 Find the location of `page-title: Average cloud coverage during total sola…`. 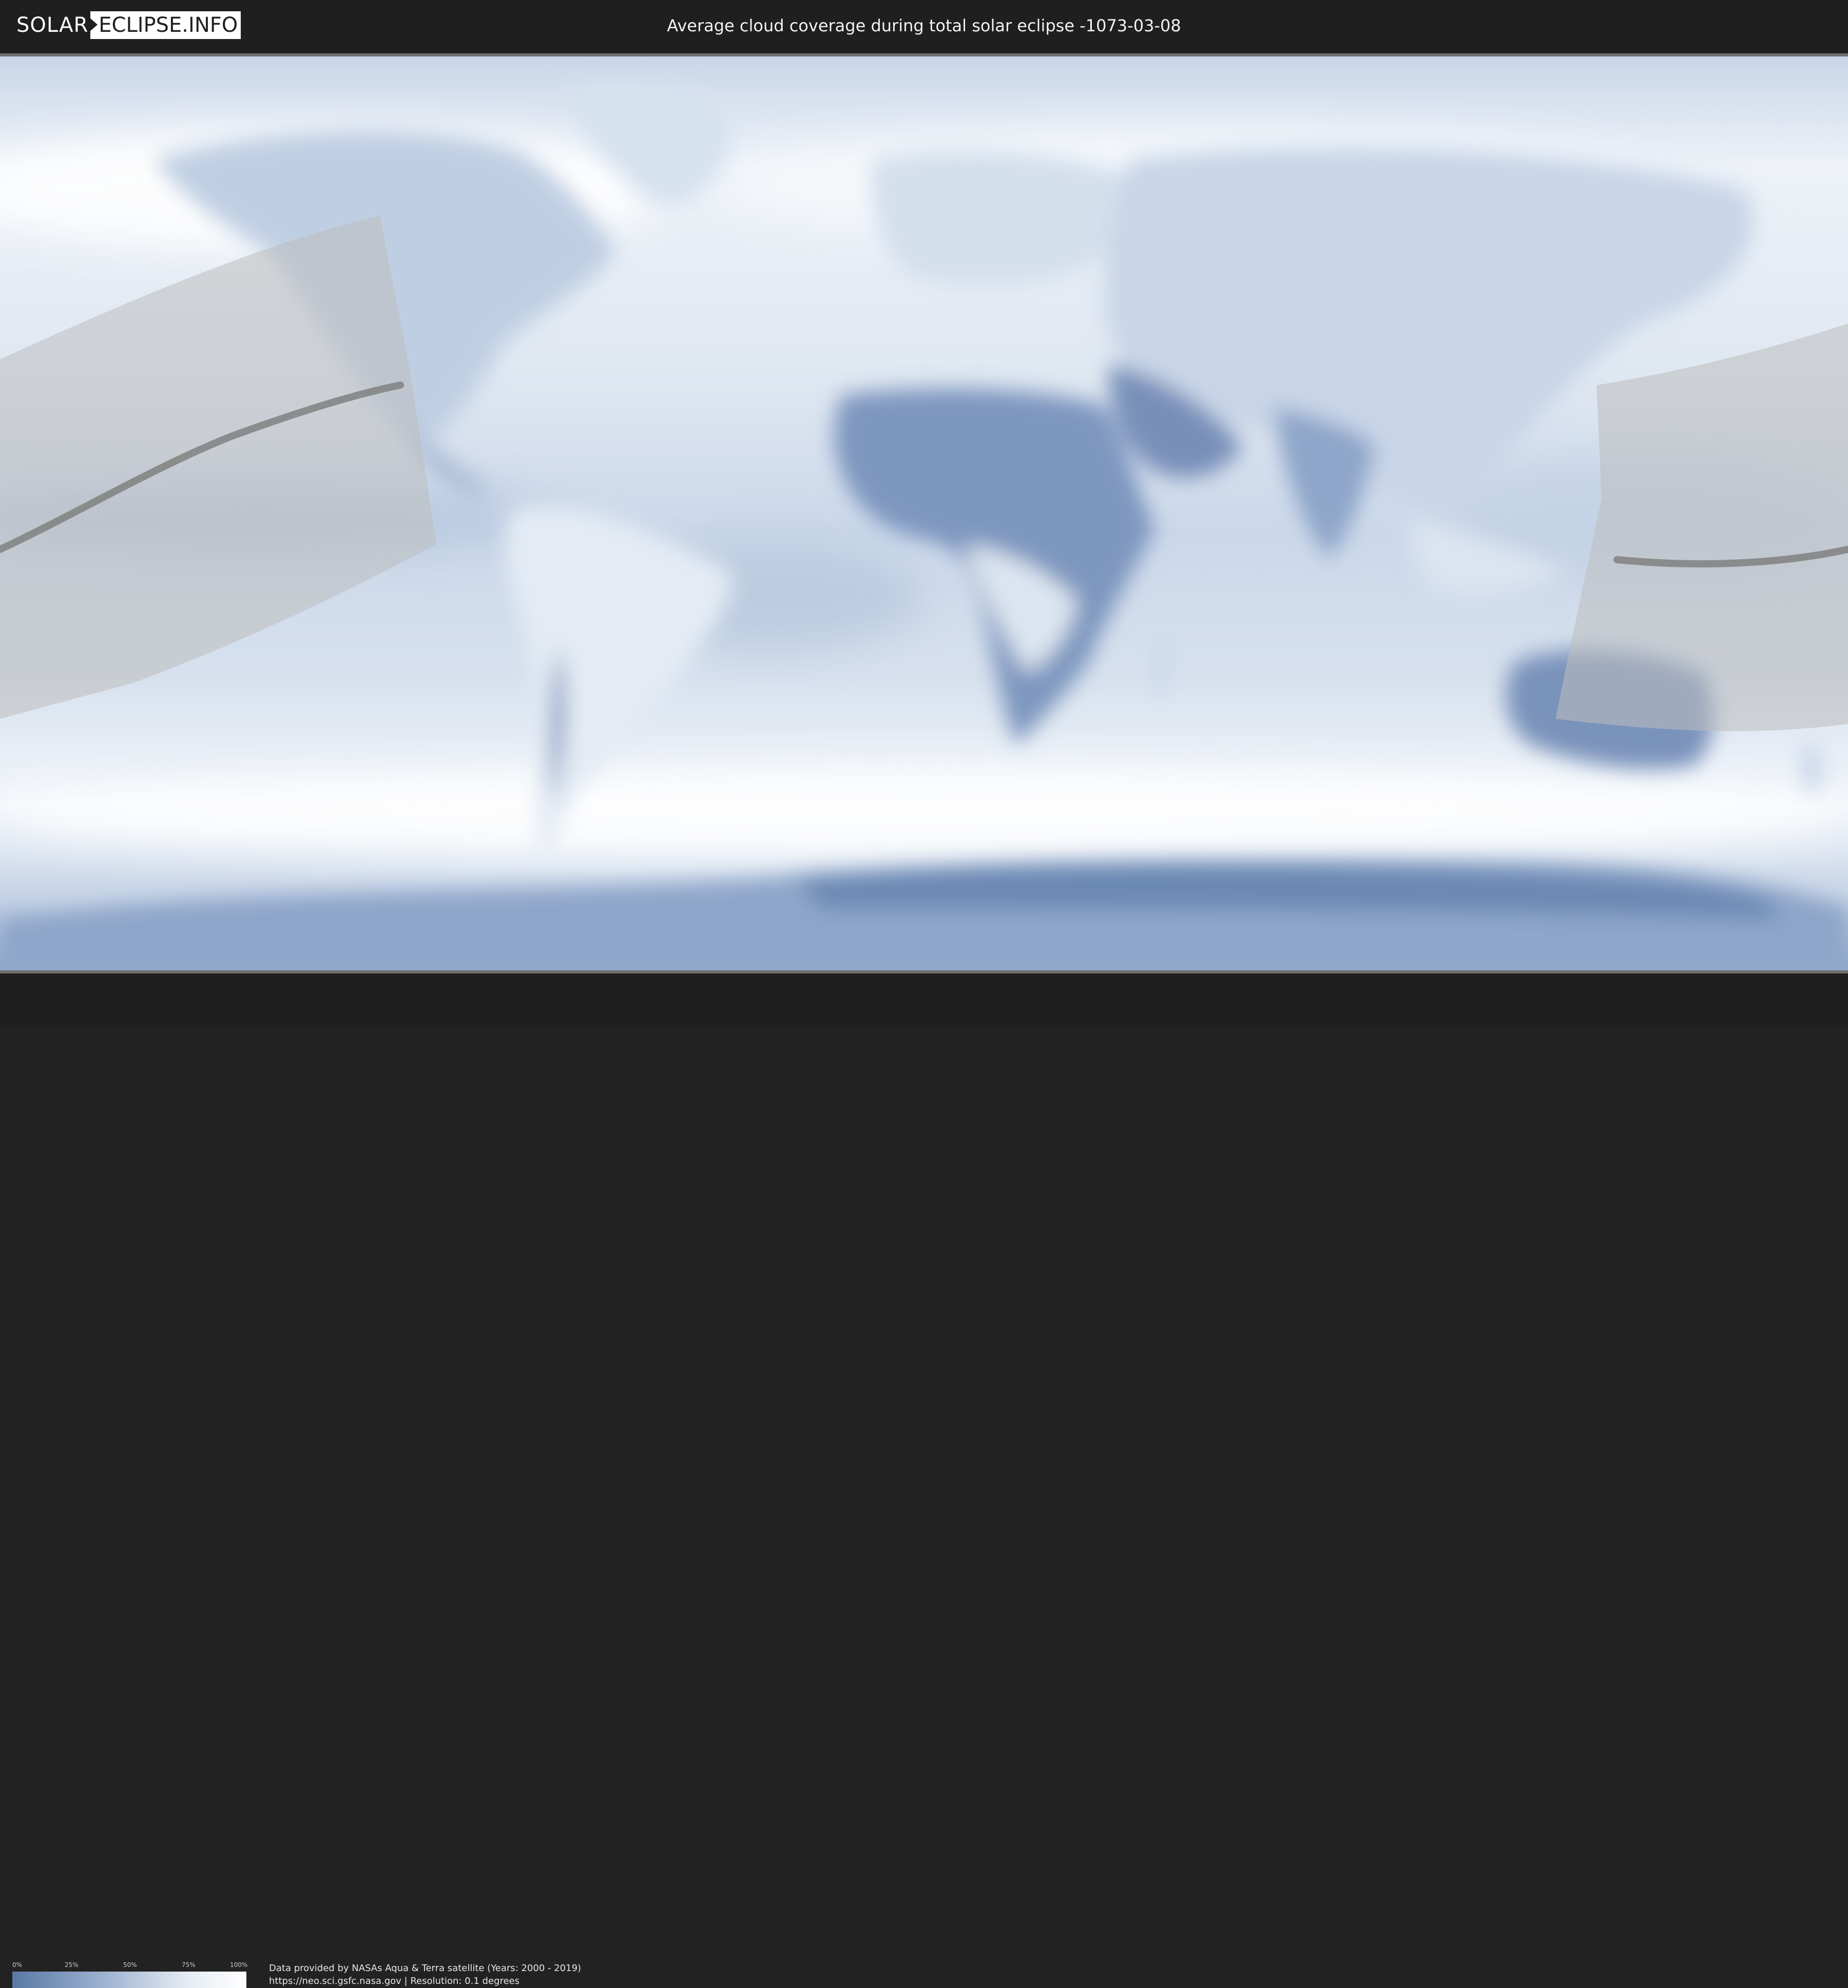

page-title: Average cloud coverage during total sola… is located at coordinates (924, 26).